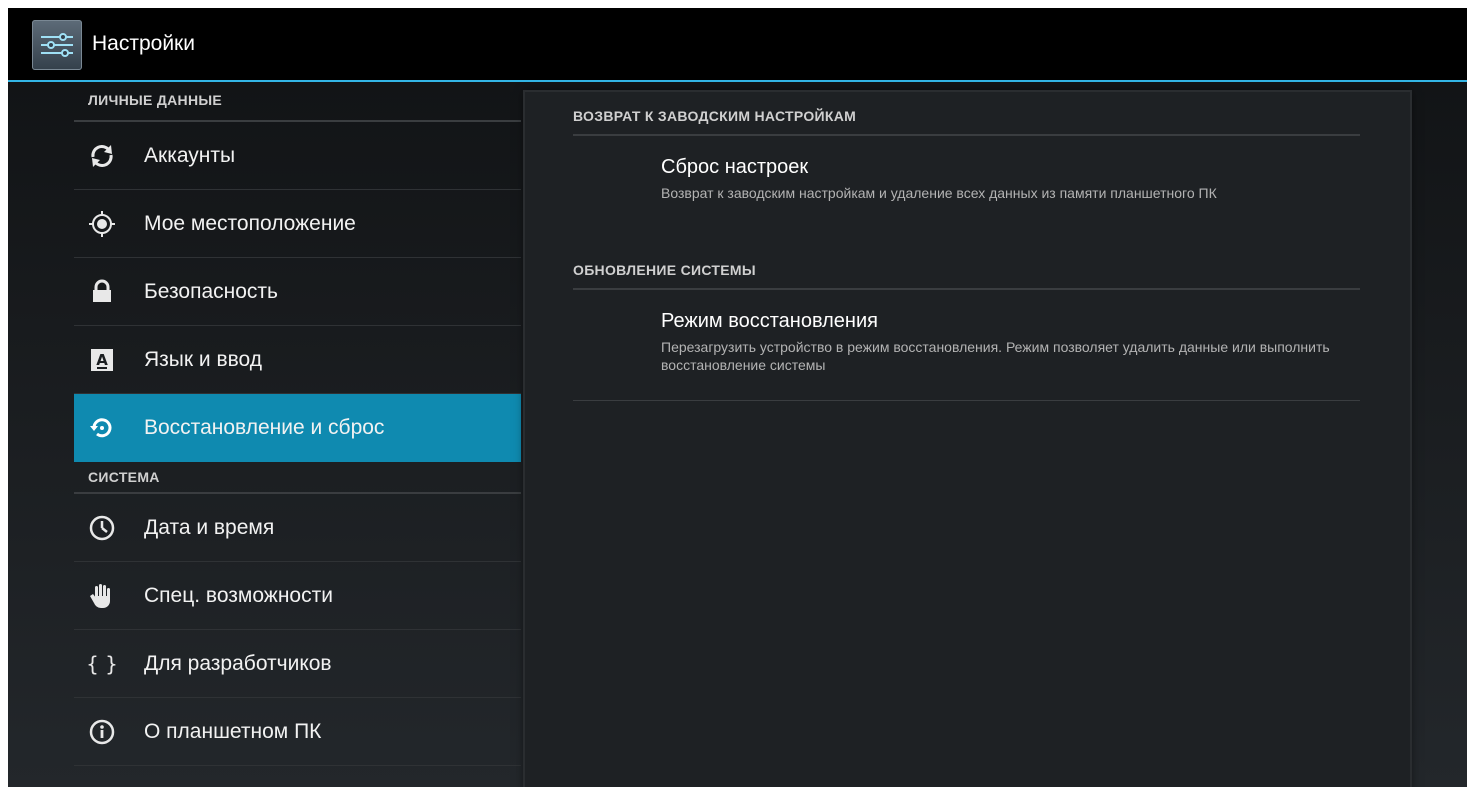  I want to click on section-header-system-update: ОБНОВЛЕНИЕ СИСТЕМЫ, so click(966, 276).